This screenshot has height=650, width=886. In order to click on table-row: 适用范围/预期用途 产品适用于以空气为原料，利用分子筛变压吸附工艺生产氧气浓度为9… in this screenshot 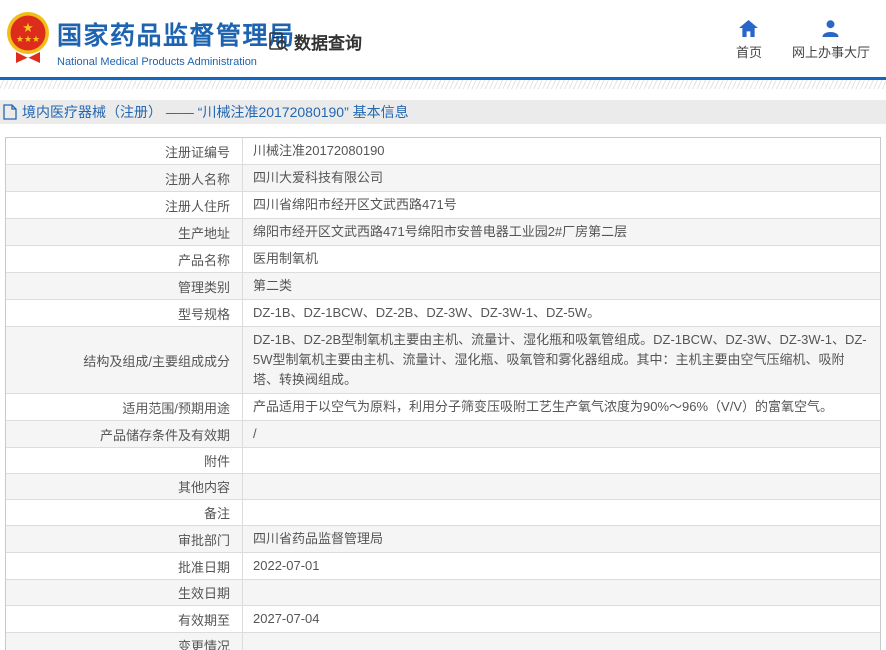, I will do `click(443, 407)`.